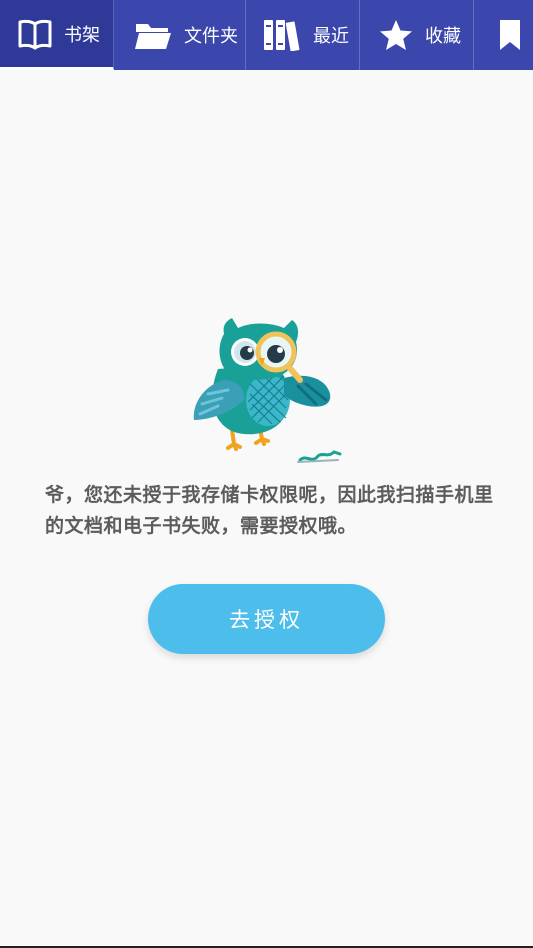 Image resolution: width=533 pixels, height=948 pixels. I want to click on tab-recent-label: 最近, so click(331, 36).